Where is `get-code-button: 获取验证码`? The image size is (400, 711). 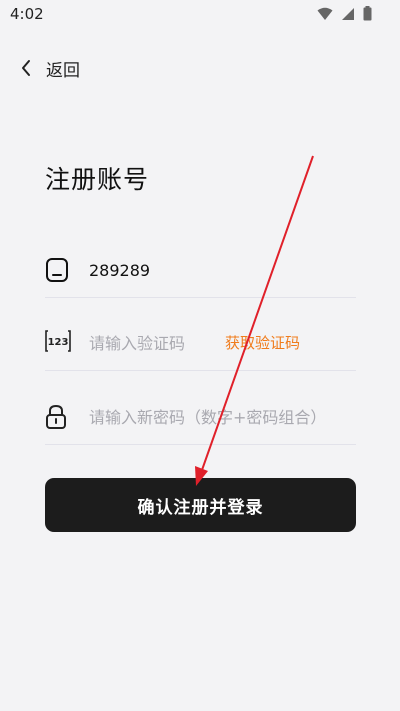 get-code-button: 获取验证码 is located at coordinates (262, 342).